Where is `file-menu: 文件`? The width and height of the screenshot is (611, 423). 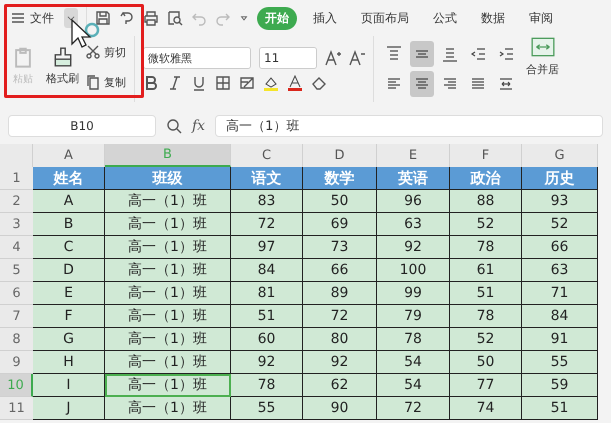 file-menu: 文件 is located at coordinates (32, 18).